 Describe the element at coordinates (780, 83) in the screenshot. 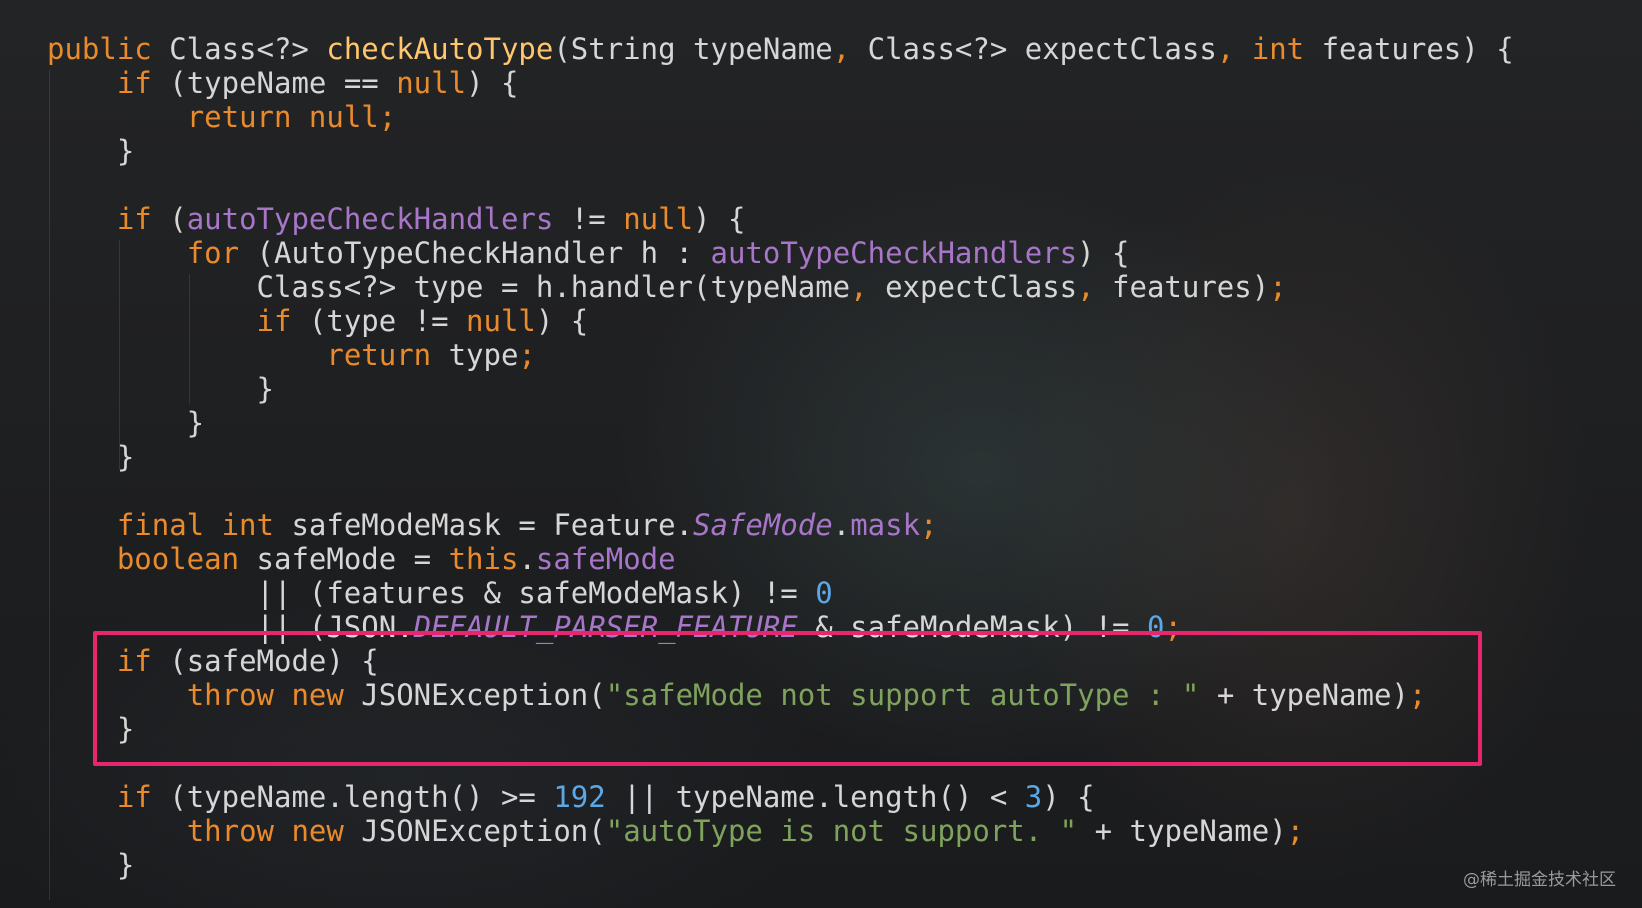

I see `code-line: if (typeName == null) {` at that location.